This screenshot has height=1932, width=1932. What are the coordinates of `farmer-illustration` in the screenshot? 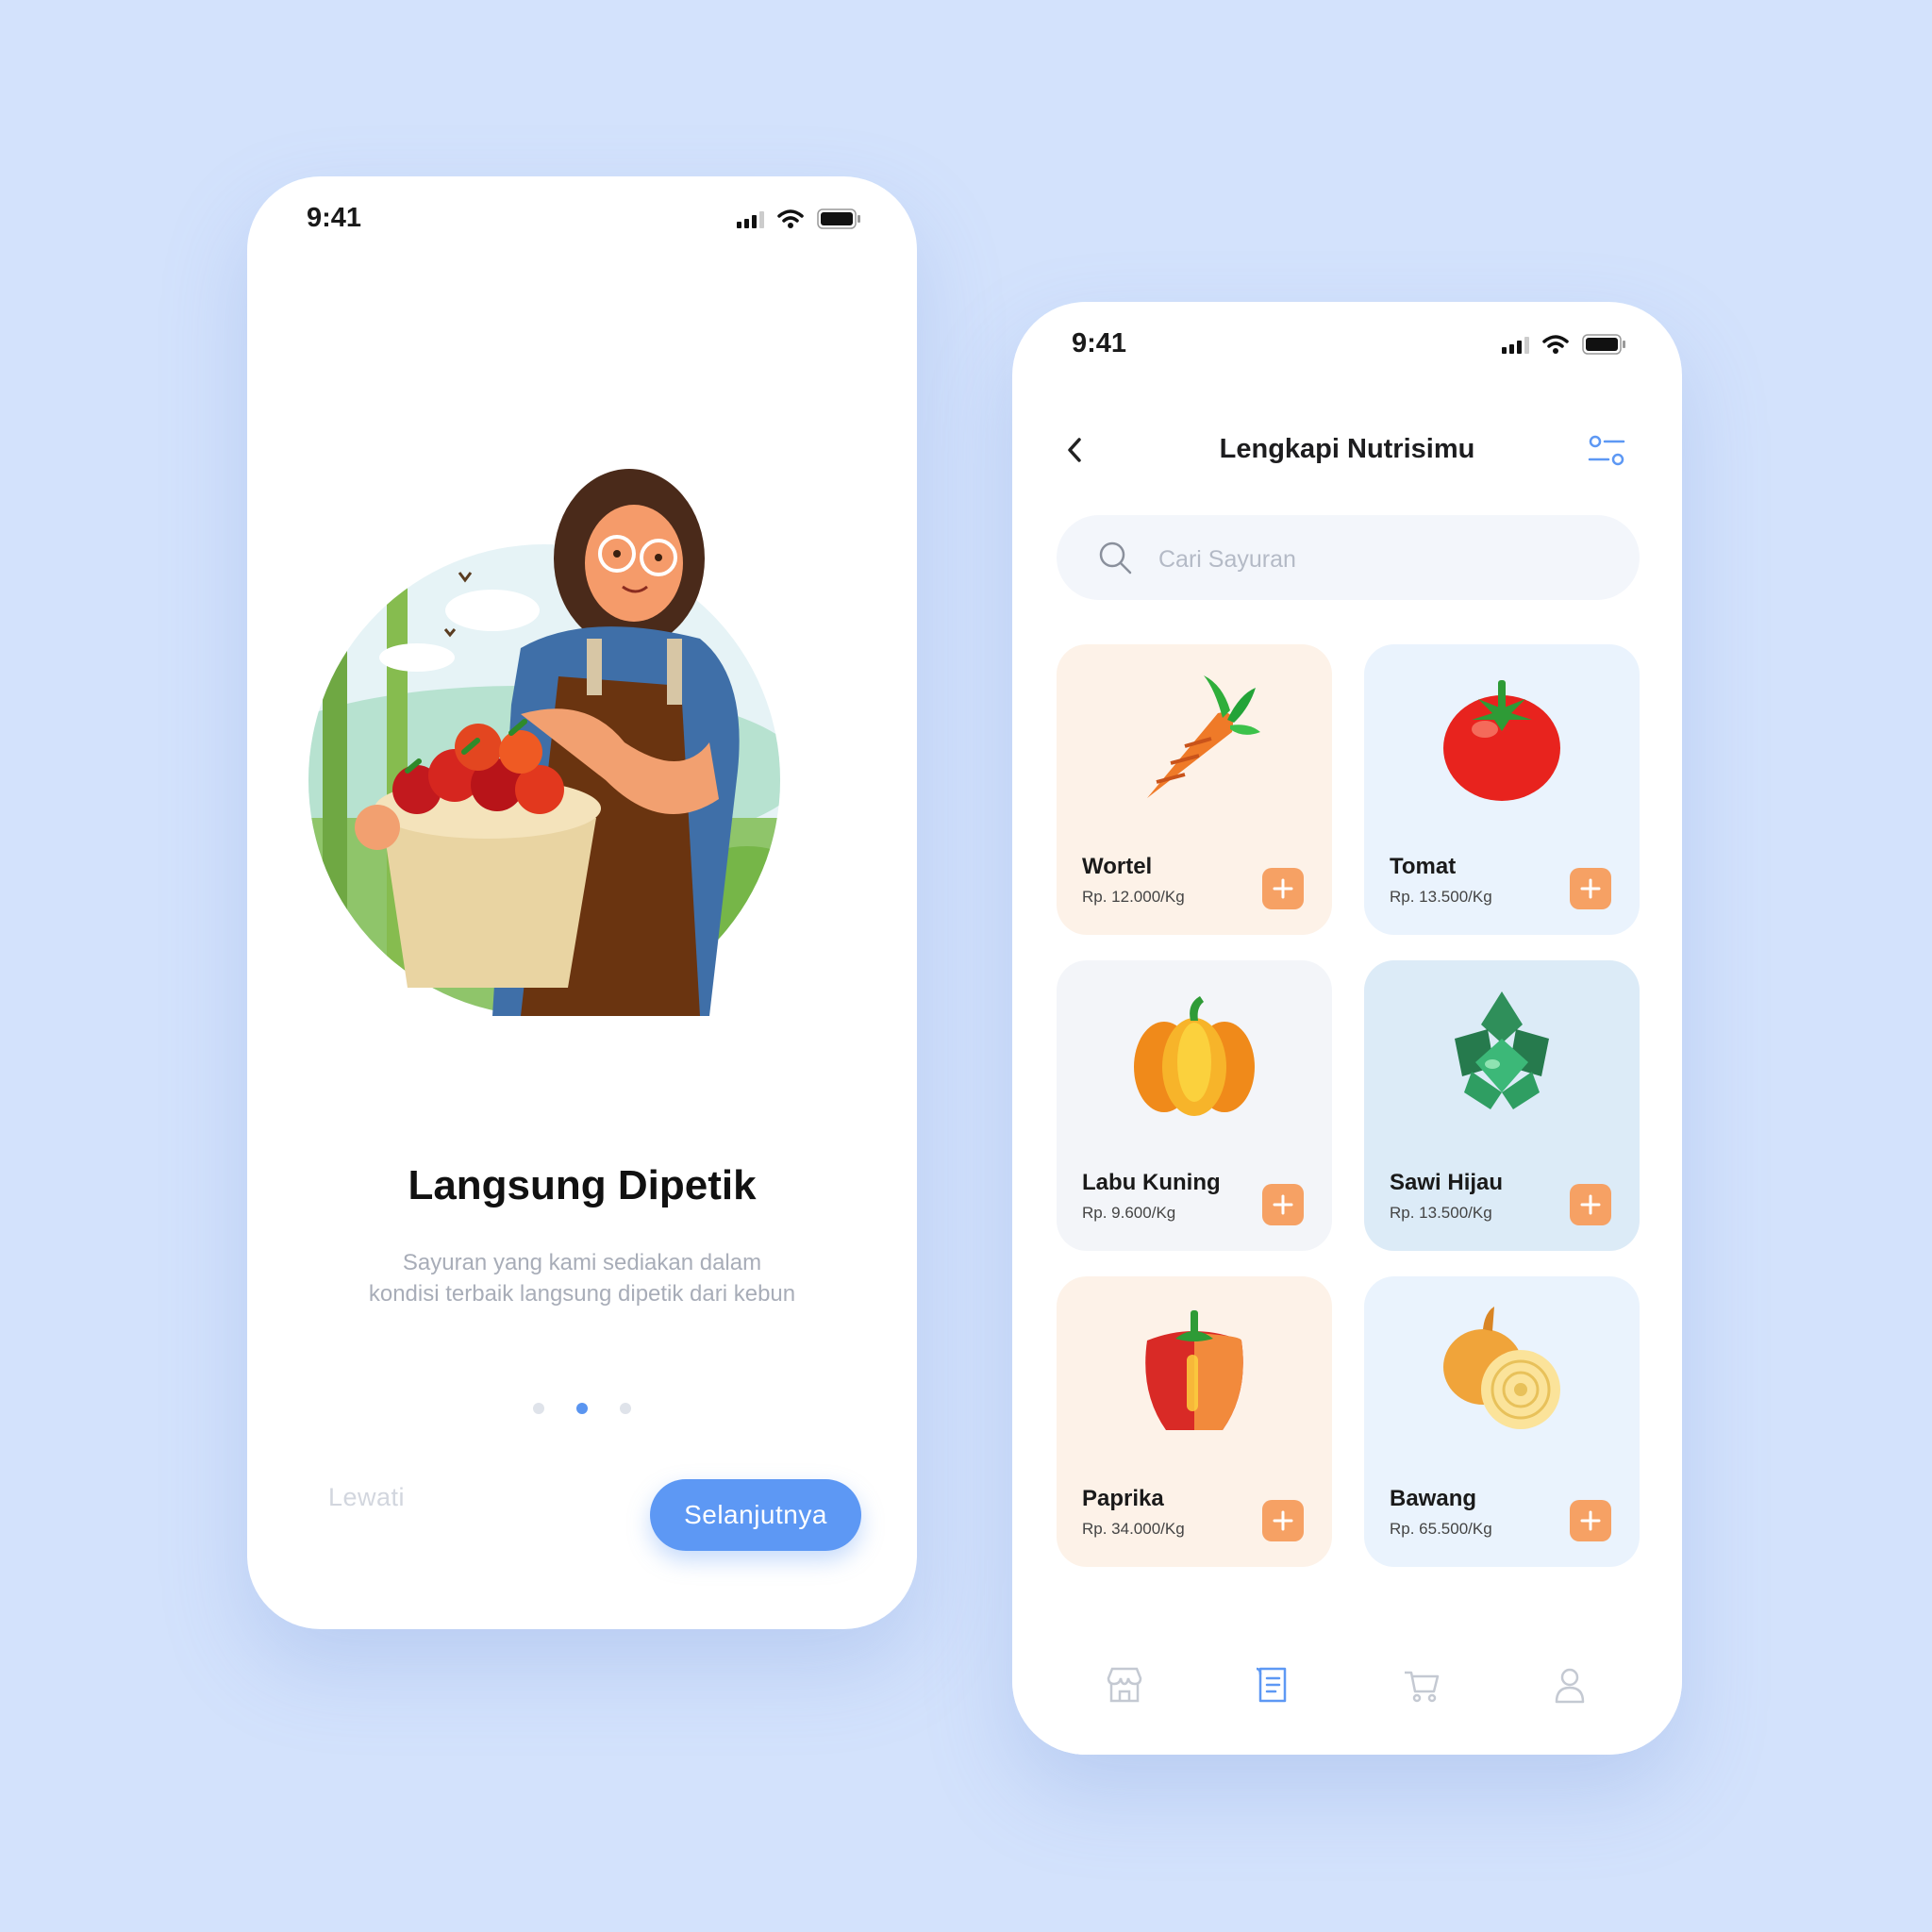 It's located at (544, 742).